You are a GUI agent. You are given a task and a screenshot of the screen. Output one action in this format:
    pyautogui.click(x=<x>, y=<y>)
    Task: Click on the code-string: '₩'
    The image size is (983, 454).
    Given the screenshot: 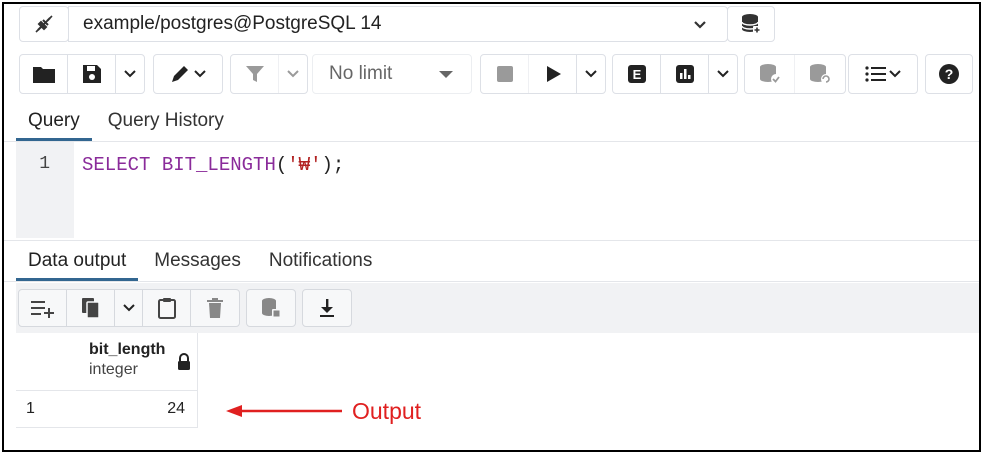 What is the action you would take?
    pyautogui.click(x=304, y=165)
    